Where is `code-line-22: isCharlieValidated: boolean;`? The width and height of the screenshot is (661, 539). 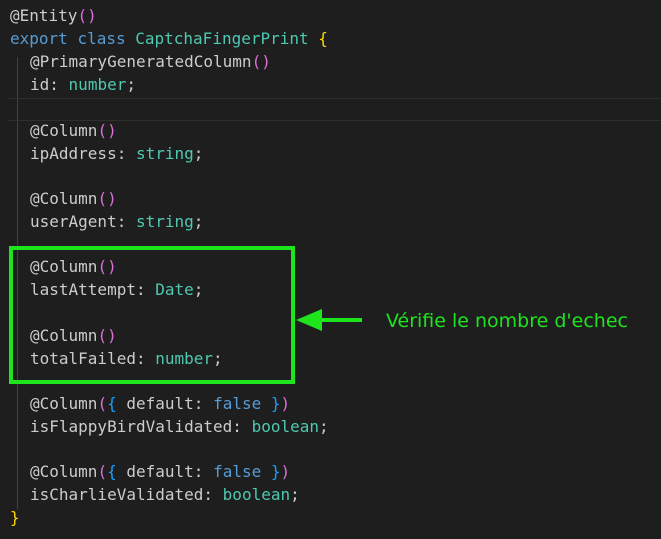
code-line-22: isCharlieValidated: boolean; is located at coordinates (165, 495).